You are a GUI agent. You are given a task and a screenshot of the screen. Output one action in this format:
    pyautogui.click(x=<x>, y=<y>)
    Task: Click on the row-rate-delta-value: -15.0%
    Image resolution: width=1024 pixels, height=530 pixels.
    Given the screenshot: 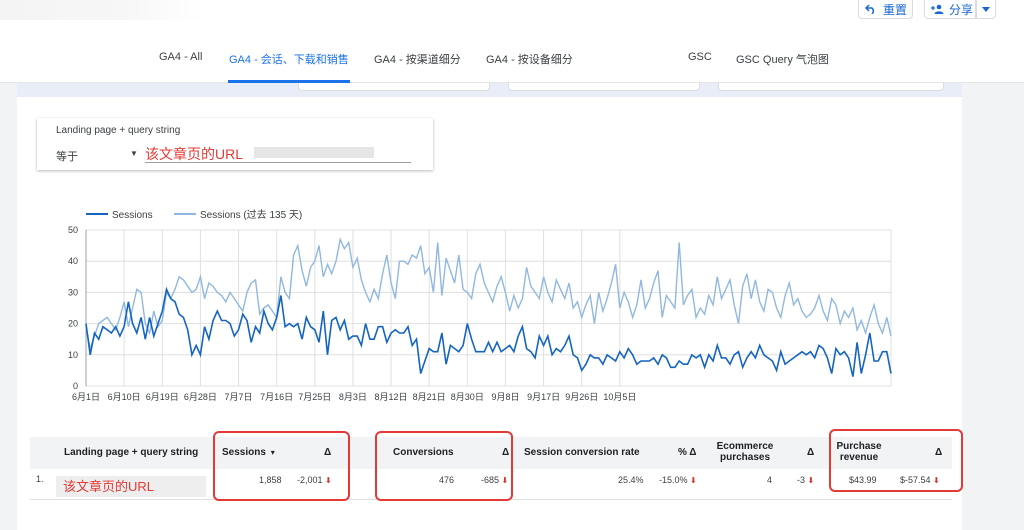 What is the action you would take?
    pyautogui.click(x=673, y=480)
    